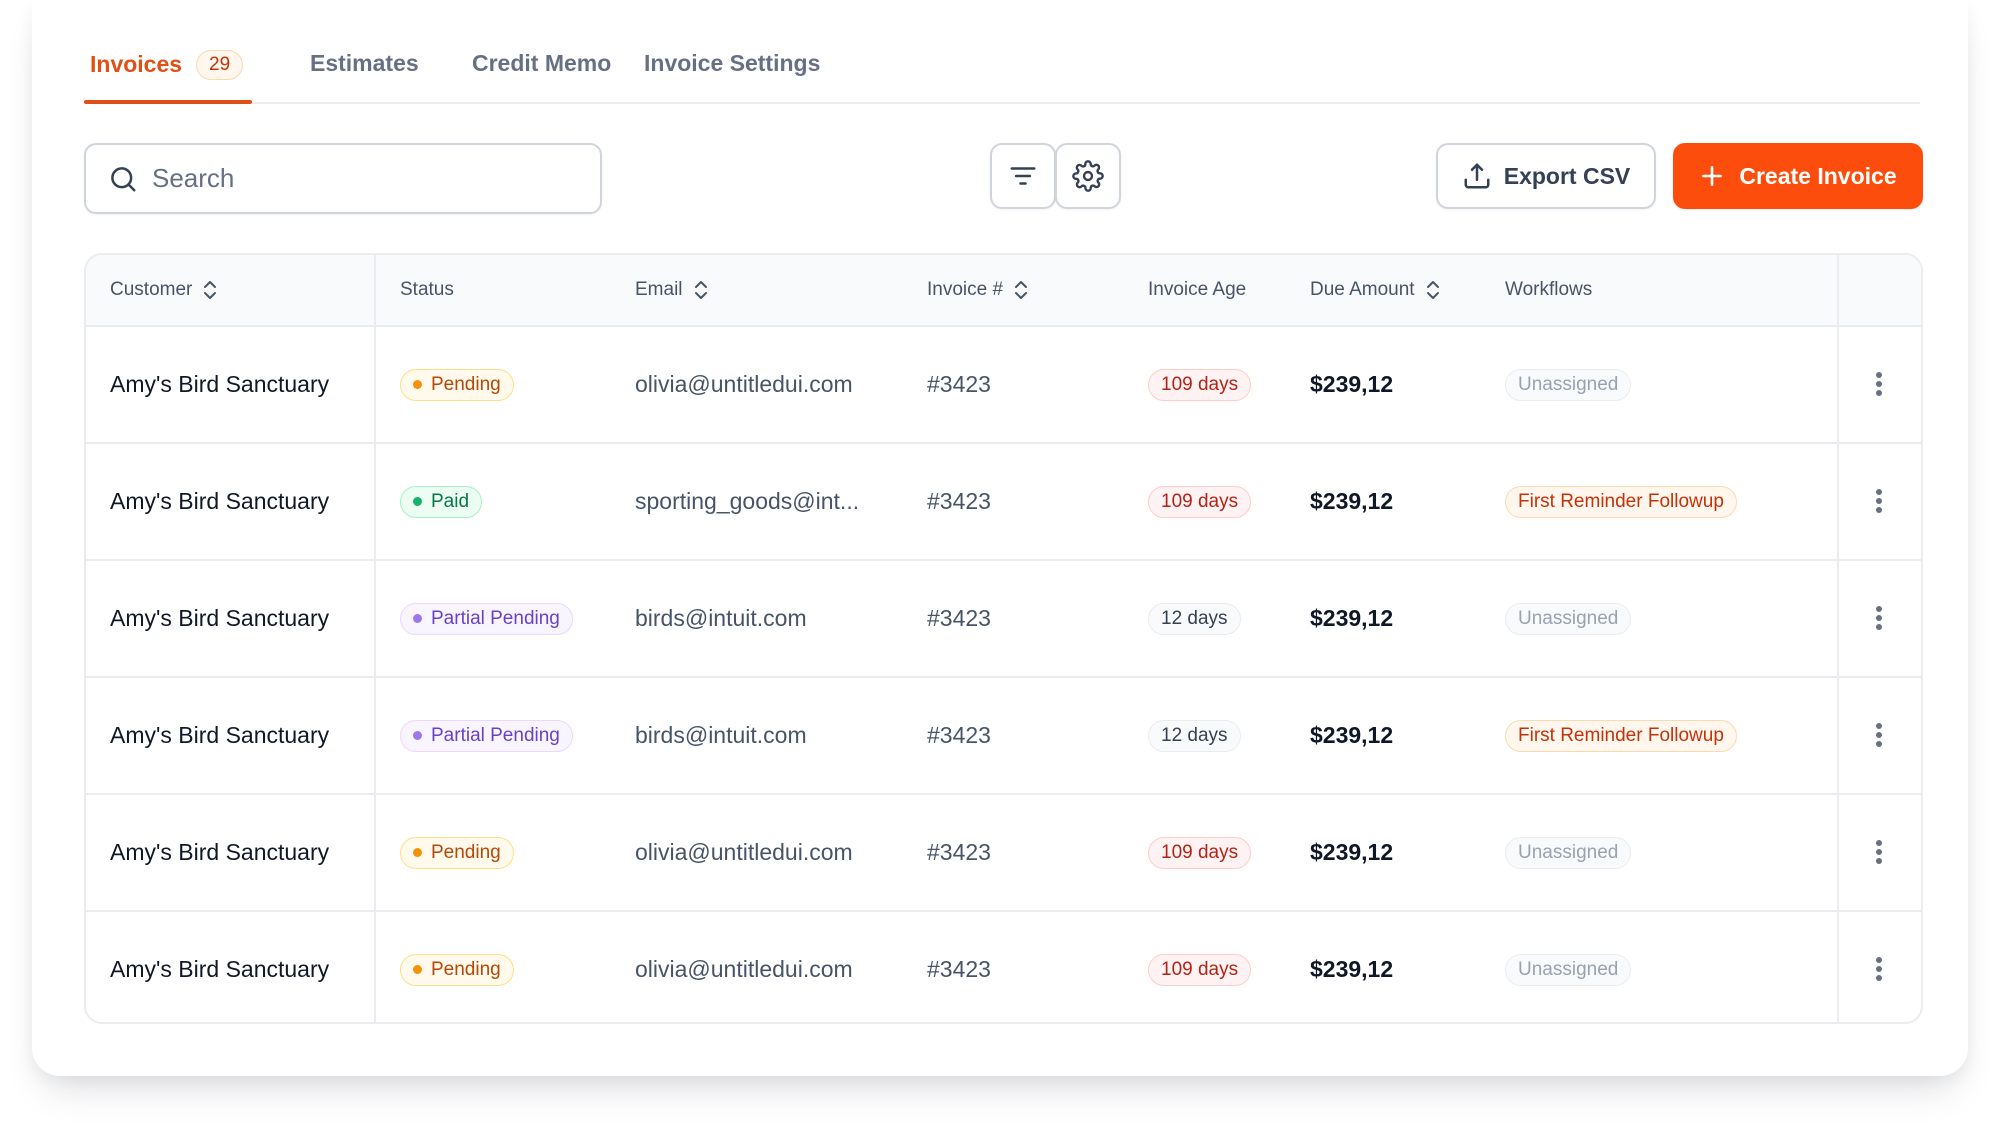  What do you see at coordinates (1023, 176) in the screenshot?
I see `filter-button` at bounding box center [1023, 176].